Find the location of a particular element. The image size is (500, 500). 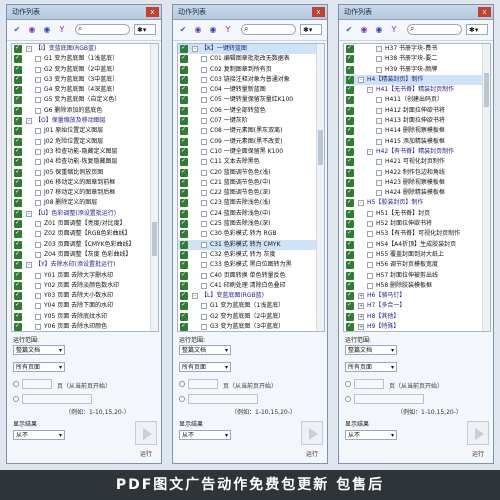

tree-row: Y04 页面 去除下面的水印 is located at coordinates (85, 305).